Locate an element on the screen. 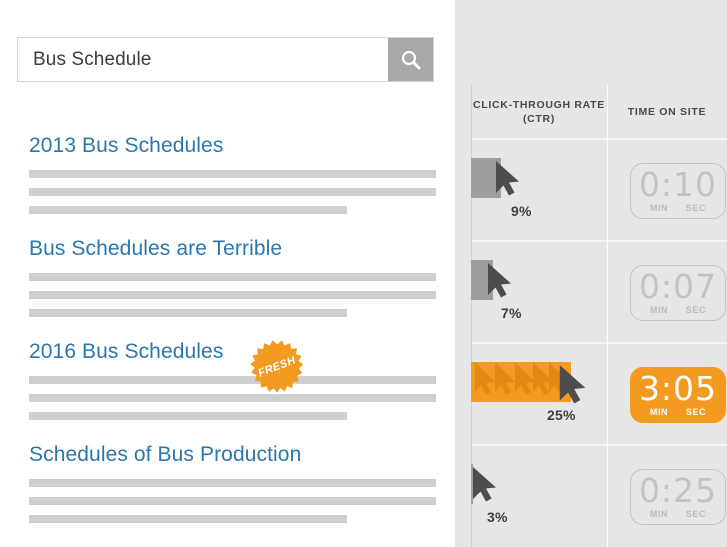 Image resolution: width=727 pixels, height=547 pixels. search-icon is located at coordinates (411, 60).